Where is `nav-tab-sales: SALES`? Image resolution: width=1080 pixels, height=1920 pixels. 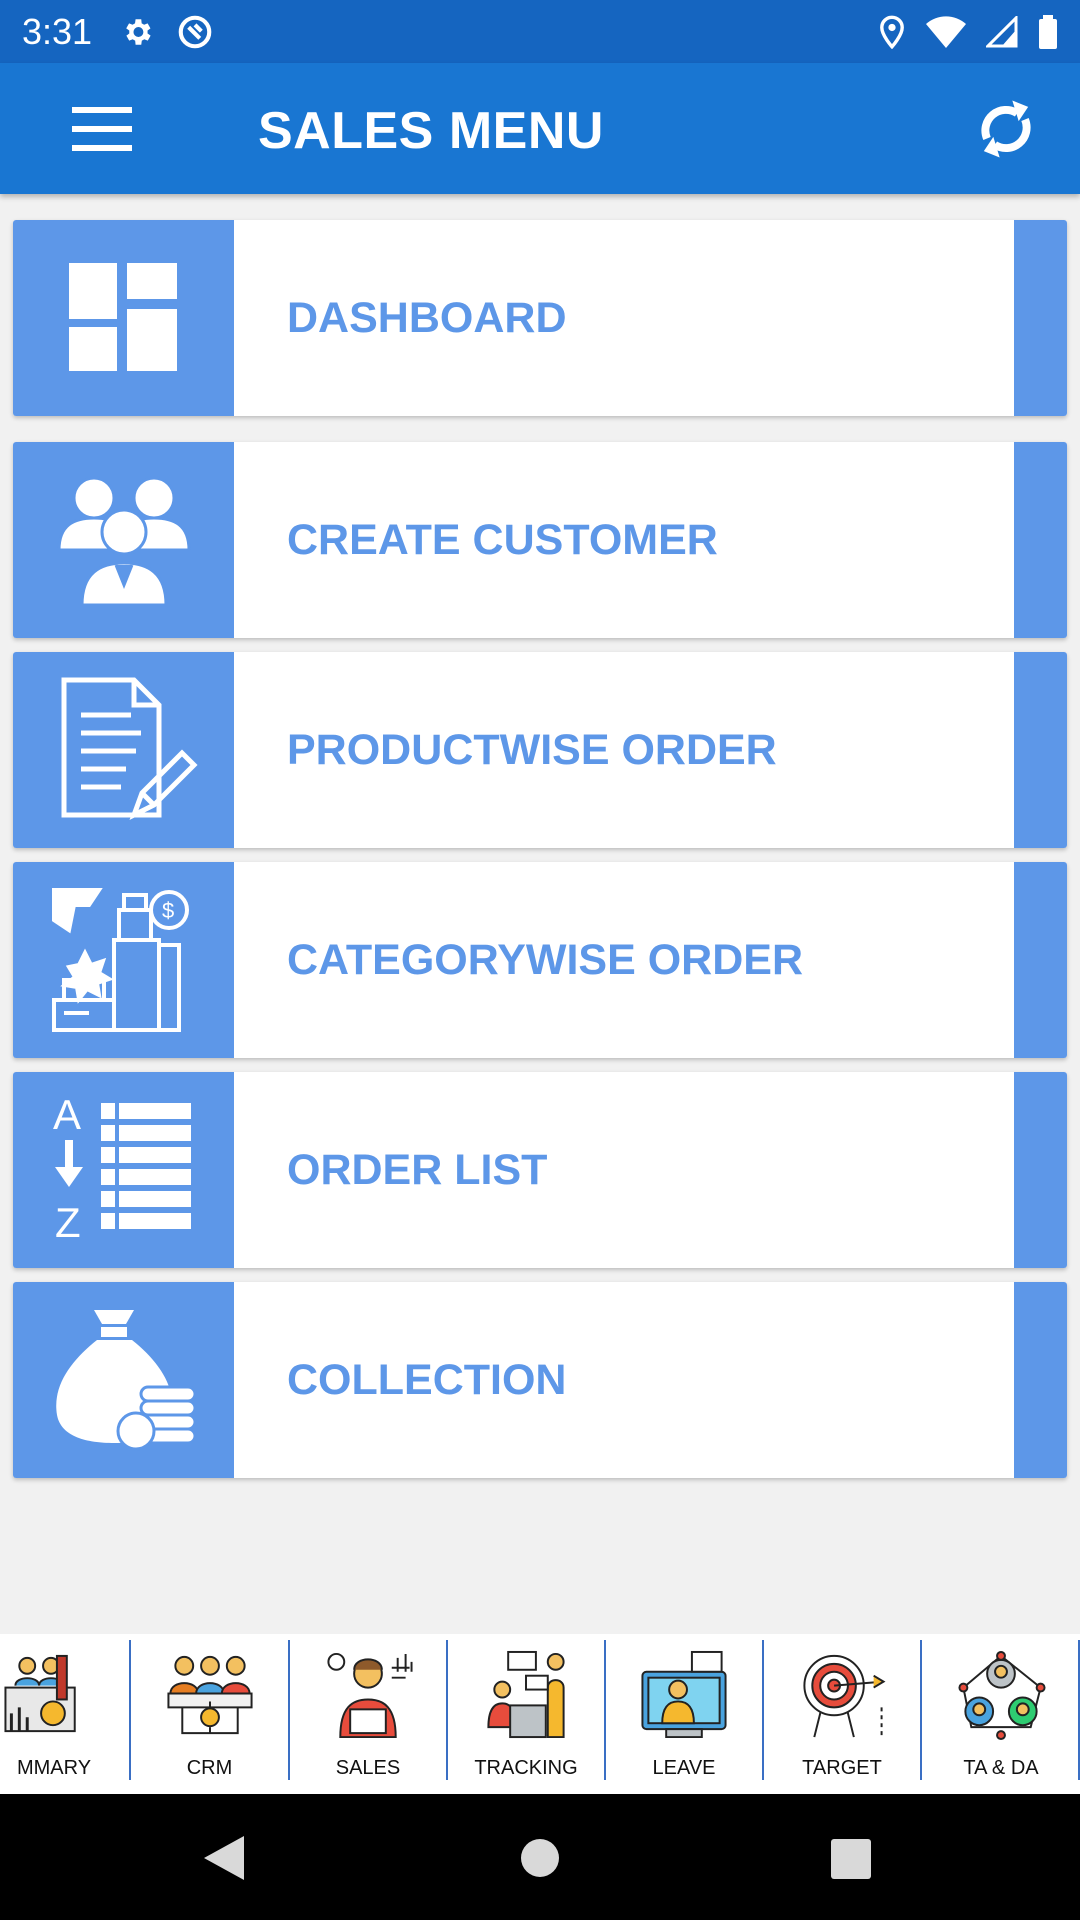 nav-tab-sales: SALES is located at coordinates (368, 1711).